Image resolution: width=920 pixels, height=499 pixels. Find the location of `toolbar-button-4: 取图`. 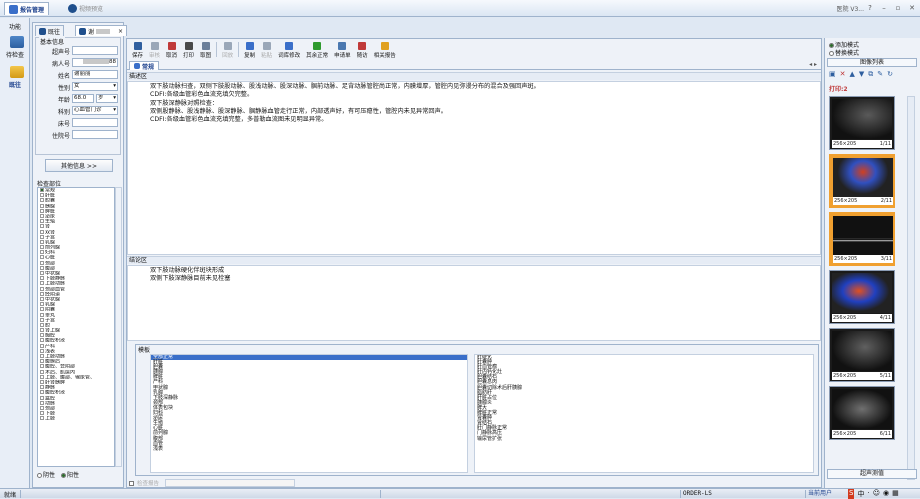

toolbar-button-4: 取图 is located at coordinates (205, 49).